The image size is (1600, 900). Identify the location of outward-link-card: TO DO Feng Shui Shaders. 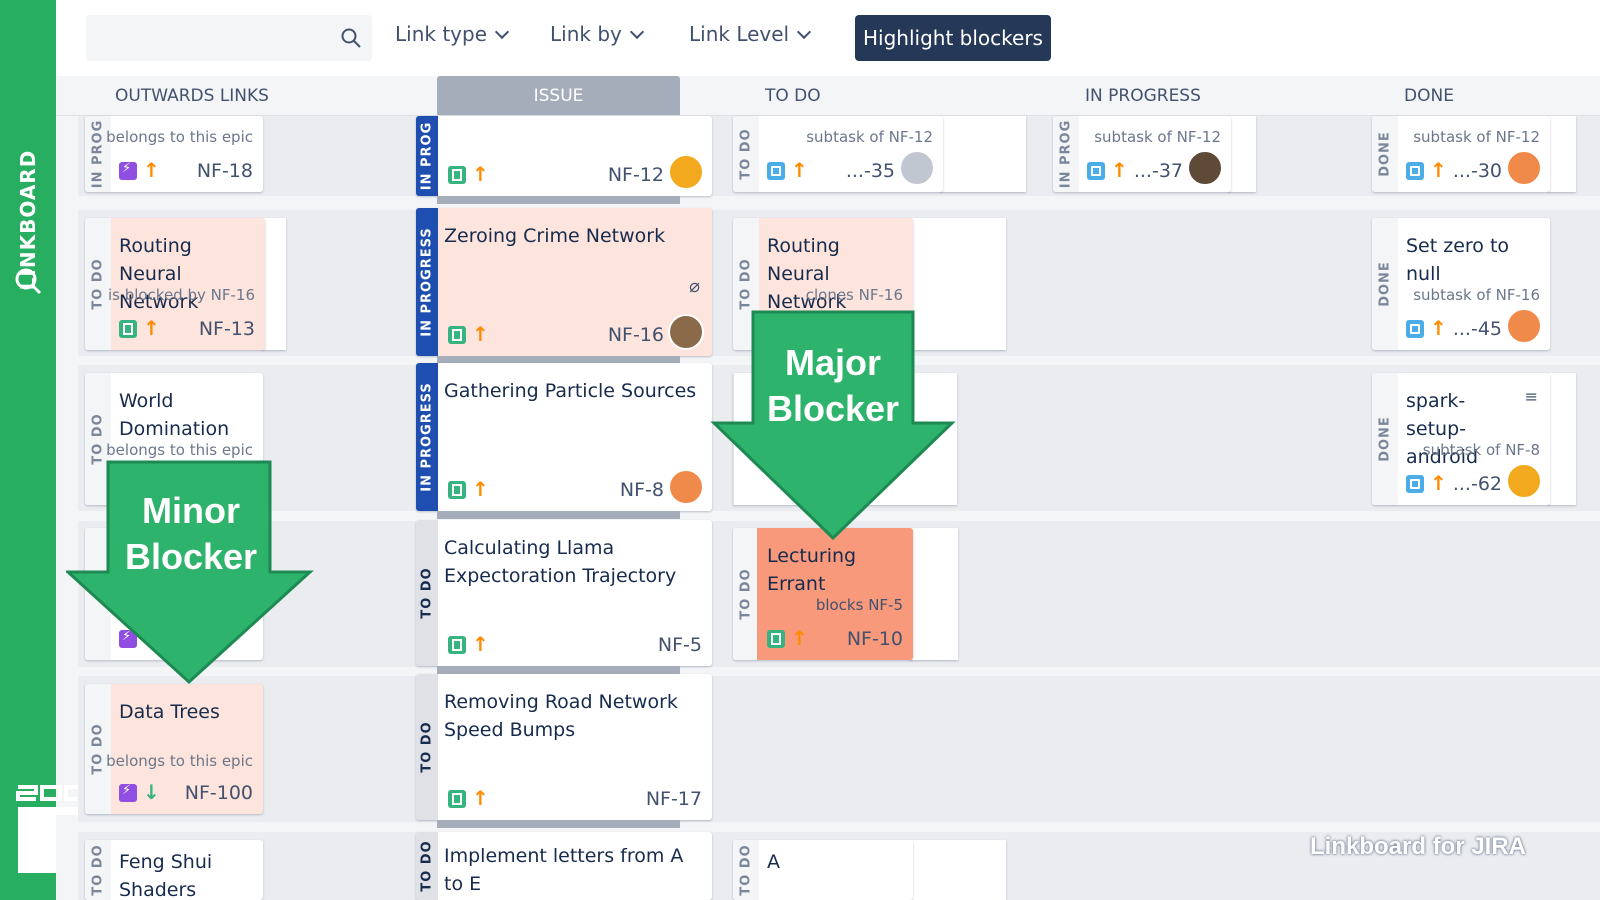
(174, 870).